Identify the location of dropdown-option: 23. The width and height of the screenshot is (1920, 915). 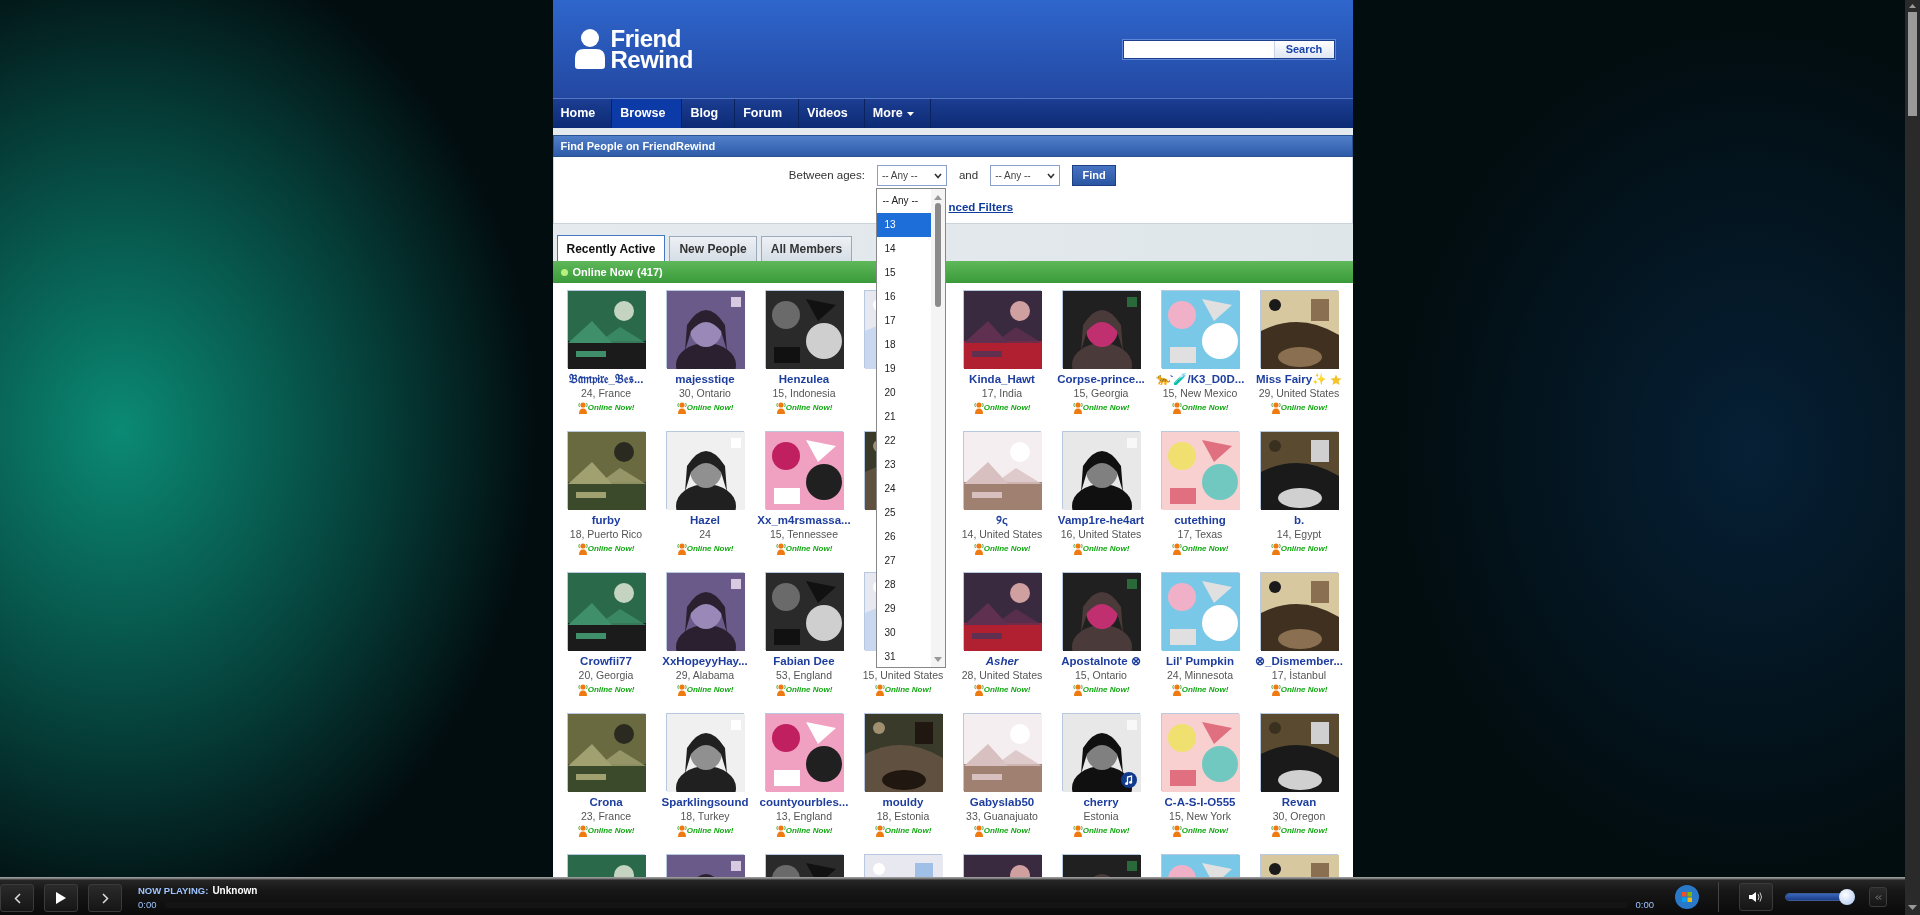
(903, 465).